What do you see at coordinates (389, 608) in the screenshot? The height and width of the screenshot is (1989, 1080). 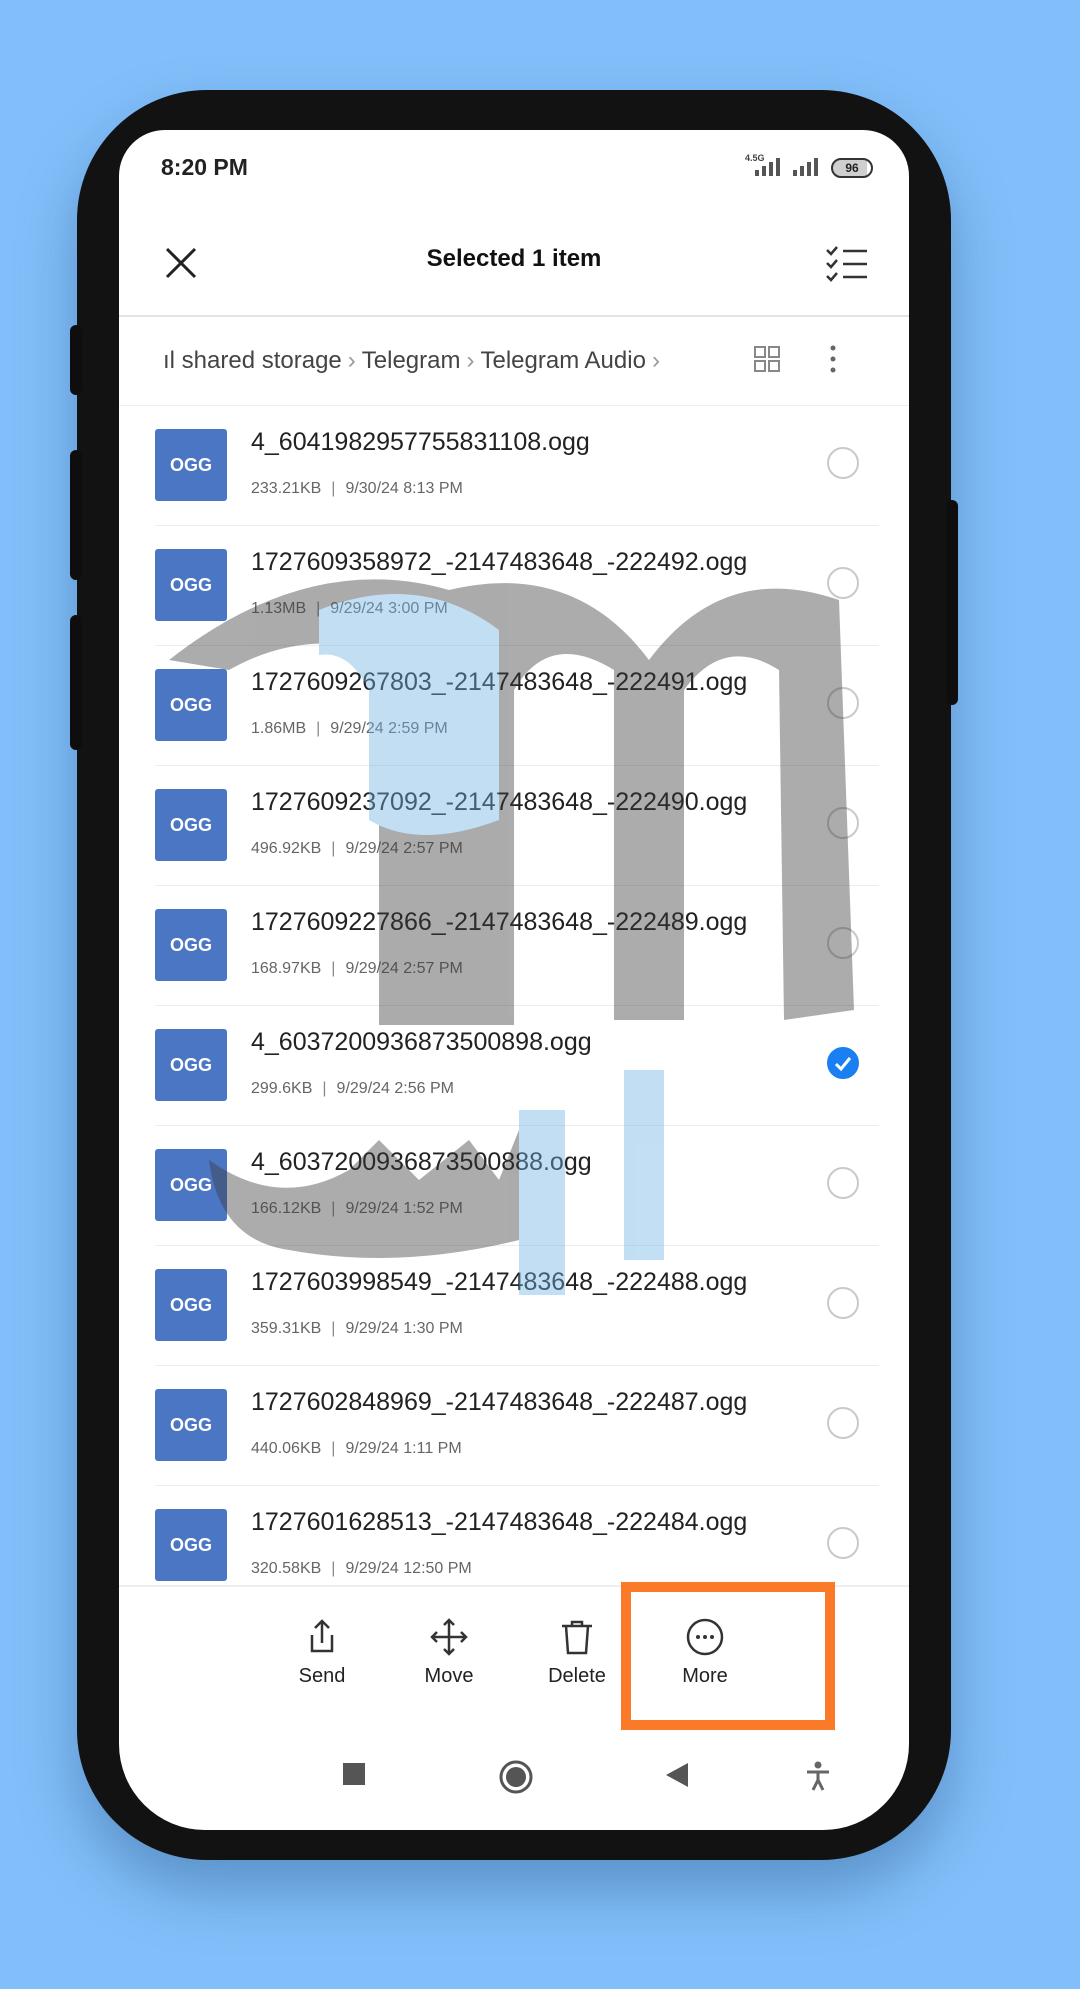 I see `file-date: 9/29/24 3:00 PM` at bounding box center [389, 608].